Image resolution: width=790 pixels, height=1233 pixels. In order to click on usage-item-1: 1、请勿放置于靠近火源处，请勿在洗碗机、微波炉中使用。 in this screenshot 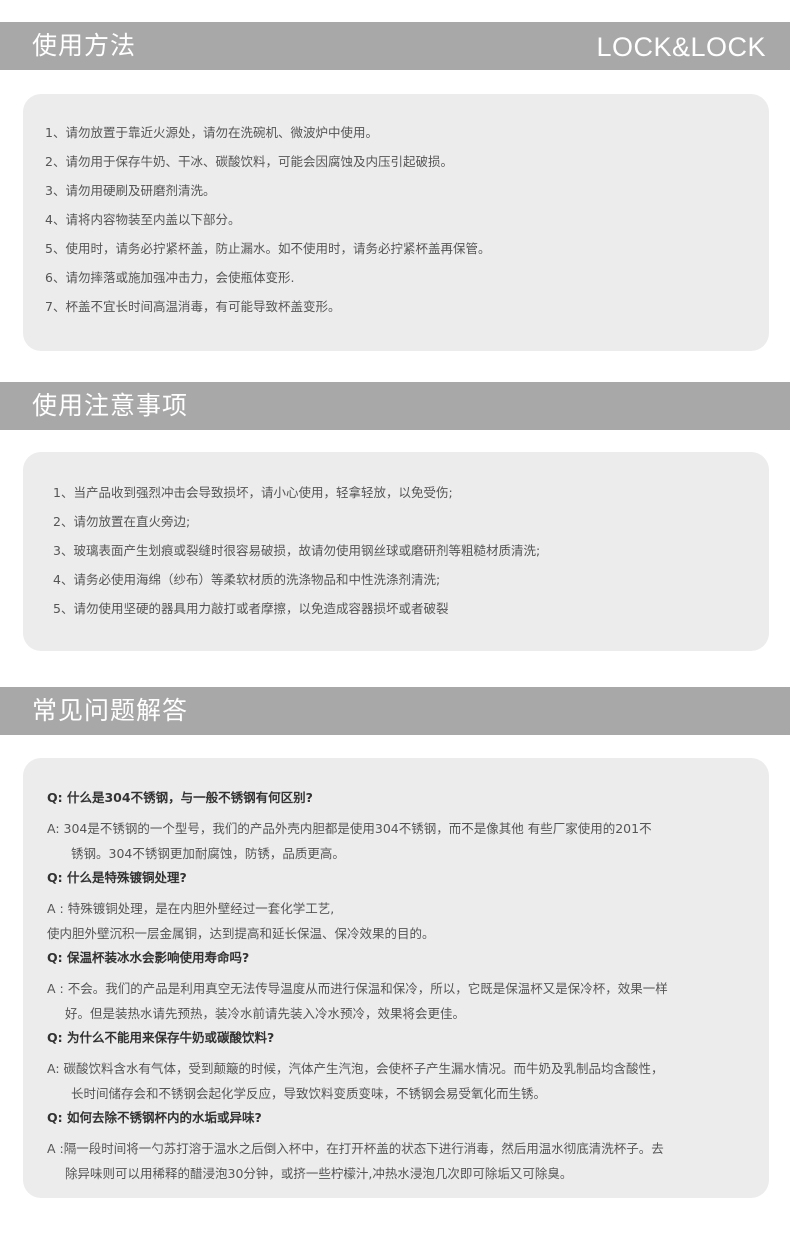, I will do `click(211, 132)`.